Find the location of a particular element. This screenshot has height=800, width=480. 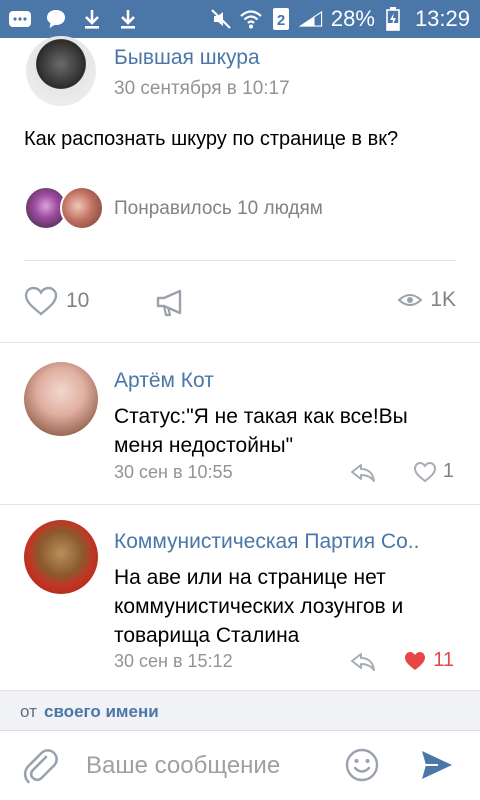

post-date: 30 сентября в 10:17 is located at coordinates (202, 88).